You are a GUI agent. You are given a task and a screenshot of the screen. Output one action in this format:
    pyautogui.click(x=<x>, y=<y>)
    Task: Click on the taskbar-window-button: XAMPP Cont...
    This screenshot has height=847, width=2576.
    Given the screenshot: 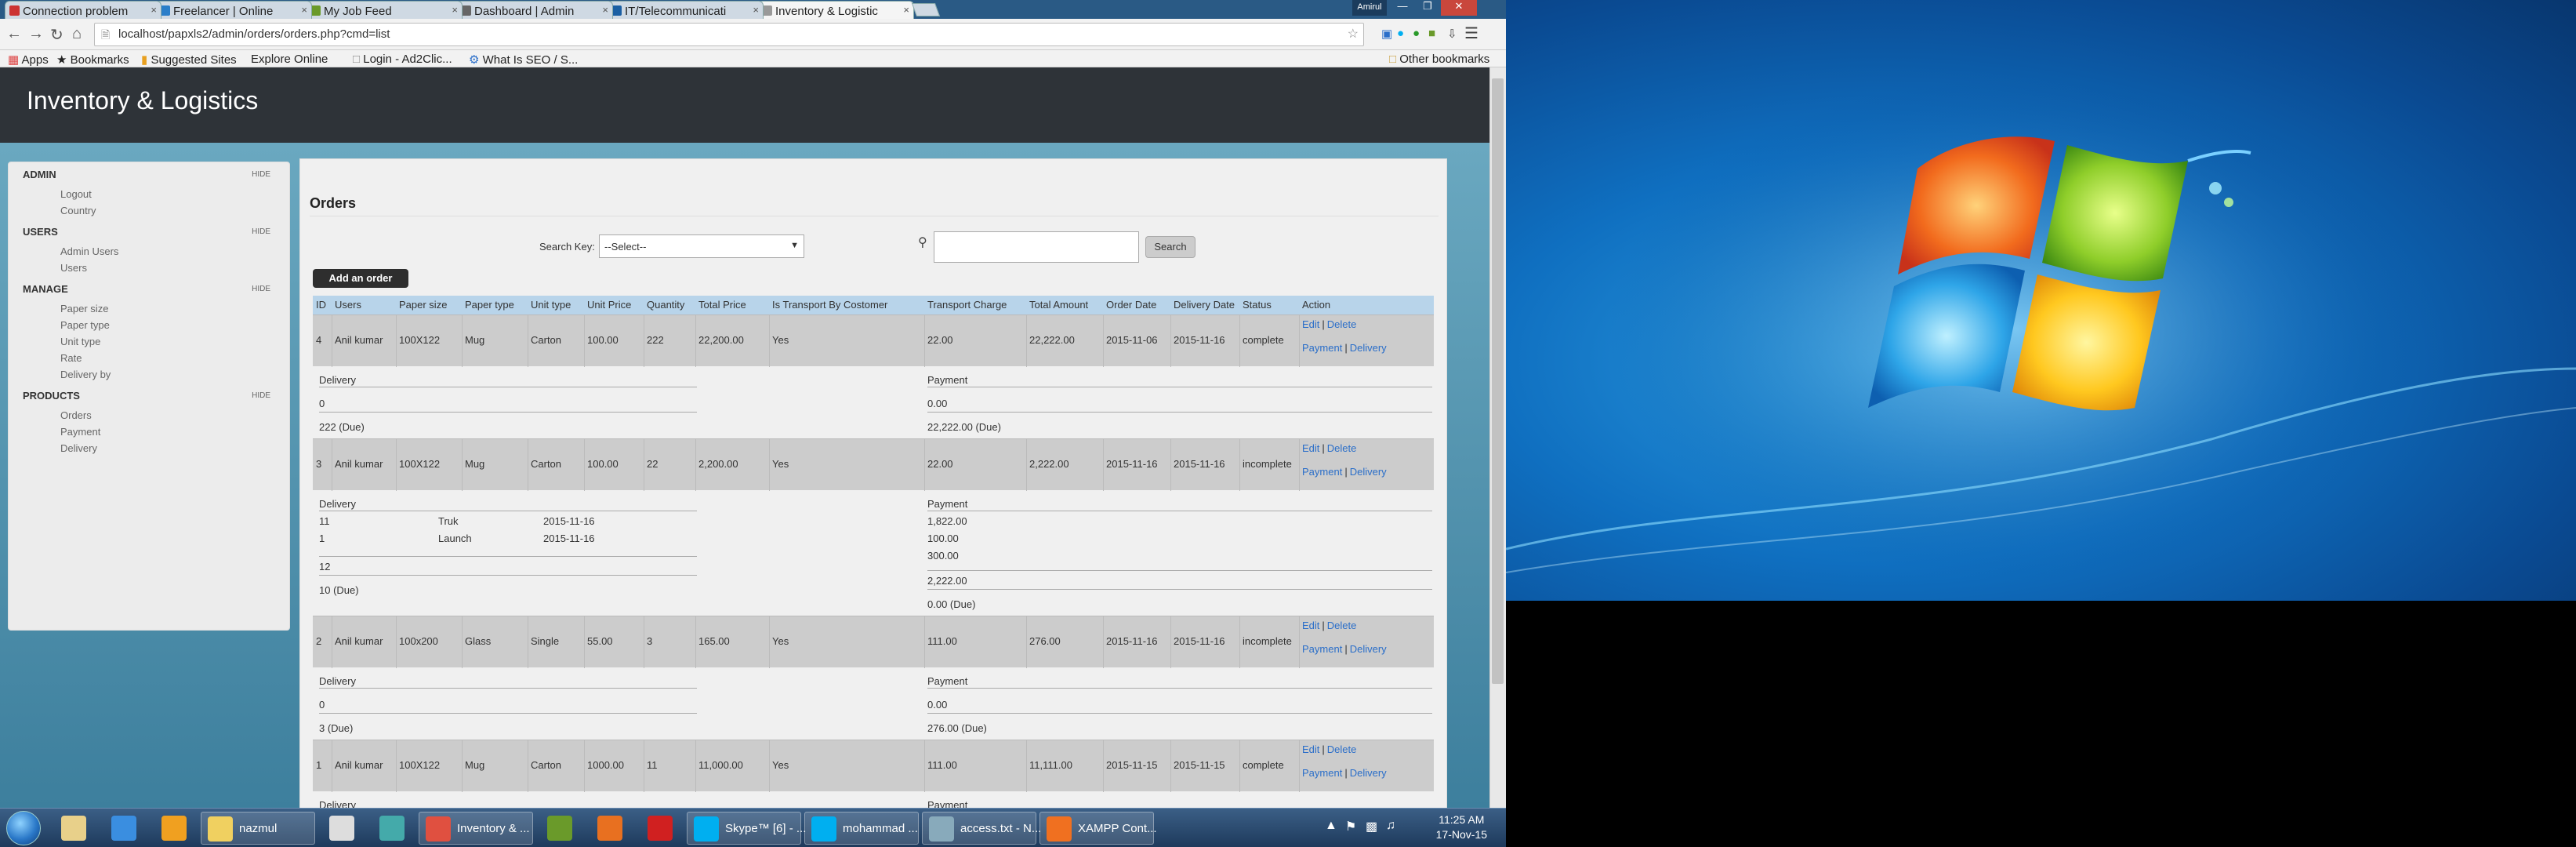 What is the action you would take?
    pyautogui.click(x=1098, y=828)
    